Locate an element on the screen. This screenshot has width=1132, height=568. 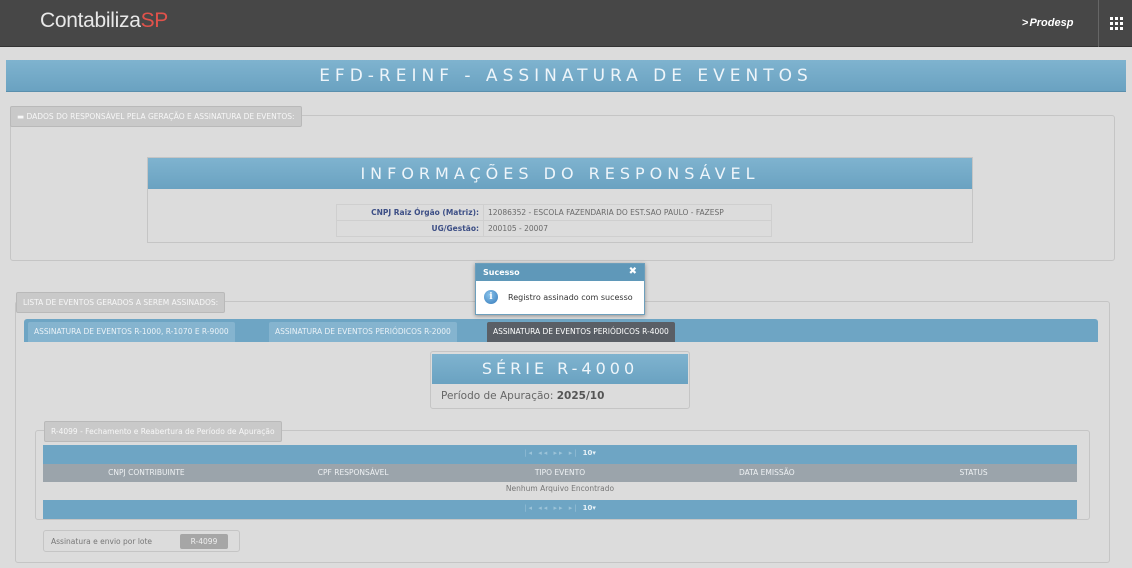
periodo-apuracao: Período de Apuração: 2025/10 is located at coordinates (522, 396).